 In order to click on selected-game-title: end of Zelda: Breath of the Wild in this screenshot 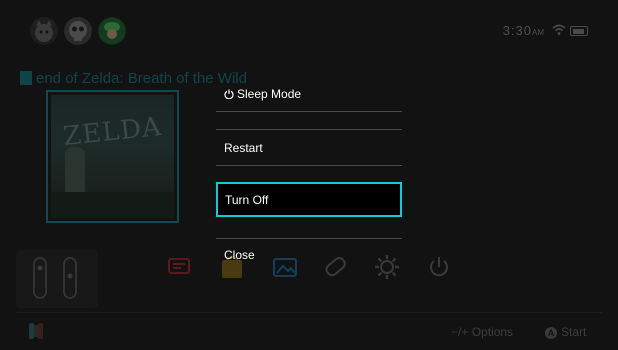, I will do `click(133, 78)`.